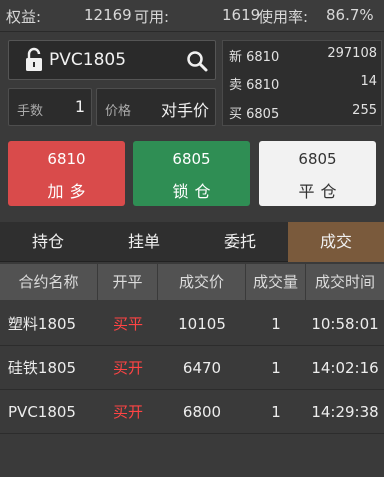 Image resolution: width=384 pixels, height=477 pixels. I want to click on quantity-label: 手数, so click(30, 111).